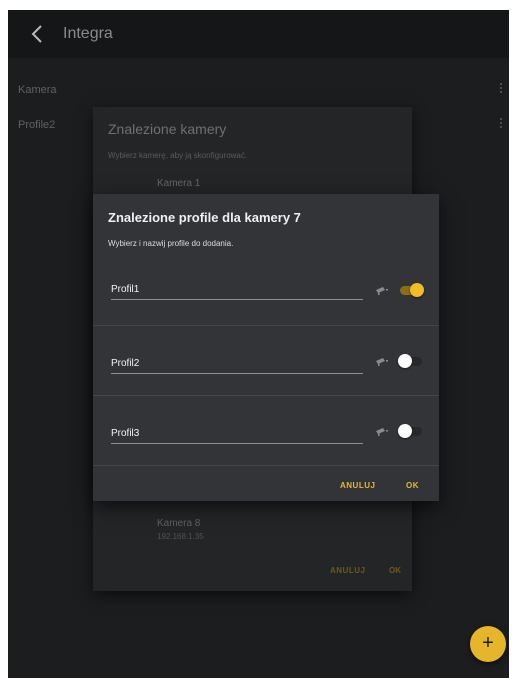  What do you see at coordinates (258, 34) in the screenshot?
I see `app-bar: Integra` at bounding box center [258, 34].